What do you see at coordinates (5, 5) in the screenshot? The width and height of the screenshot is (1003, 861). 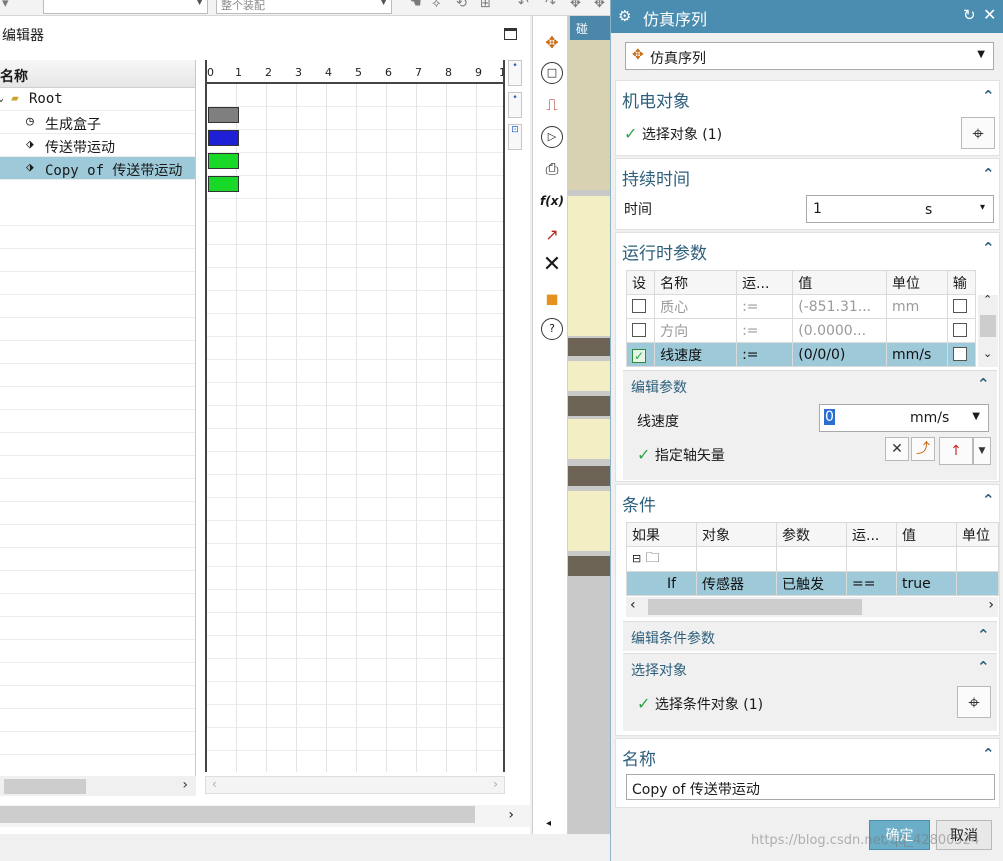 I see `toolbar-dropdown-icon: ▾` at bounding box center [5, 5].